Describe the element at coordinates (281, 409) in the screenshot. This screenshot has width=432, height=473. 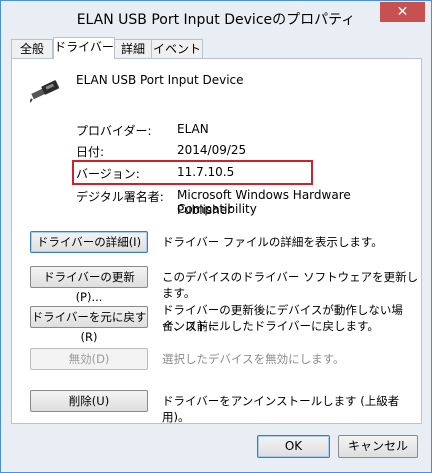
I see `uninstall-description: ドライバーをアンインストールします (上級者用)。` at that location.